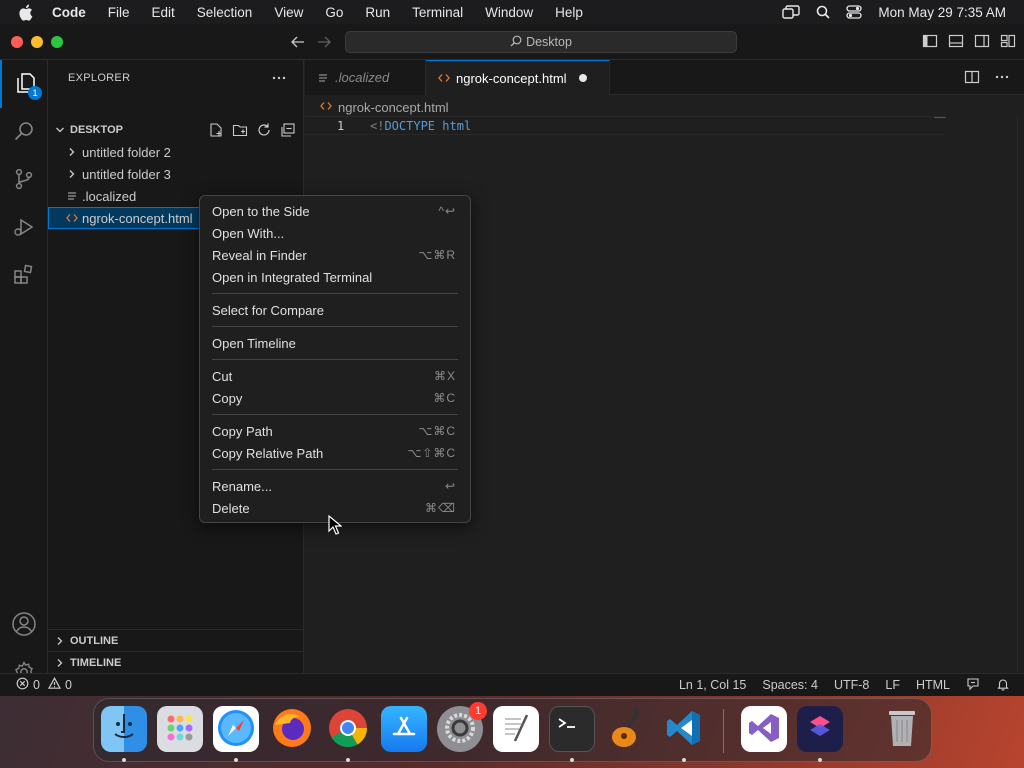  What do you see at coordinates (288, 131) in the screenshot?
I see `collapse-all-icon` at bounding box center [288, 131].